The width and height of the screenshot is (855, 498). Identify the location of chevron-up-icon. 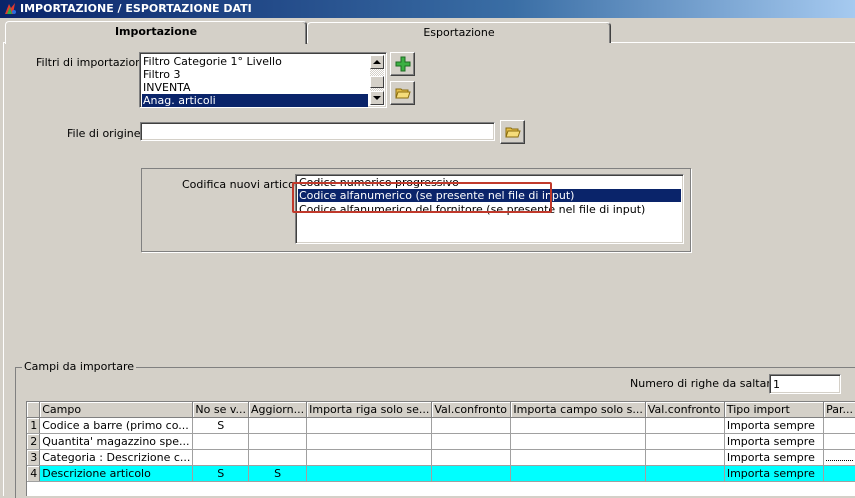
(377, 62).